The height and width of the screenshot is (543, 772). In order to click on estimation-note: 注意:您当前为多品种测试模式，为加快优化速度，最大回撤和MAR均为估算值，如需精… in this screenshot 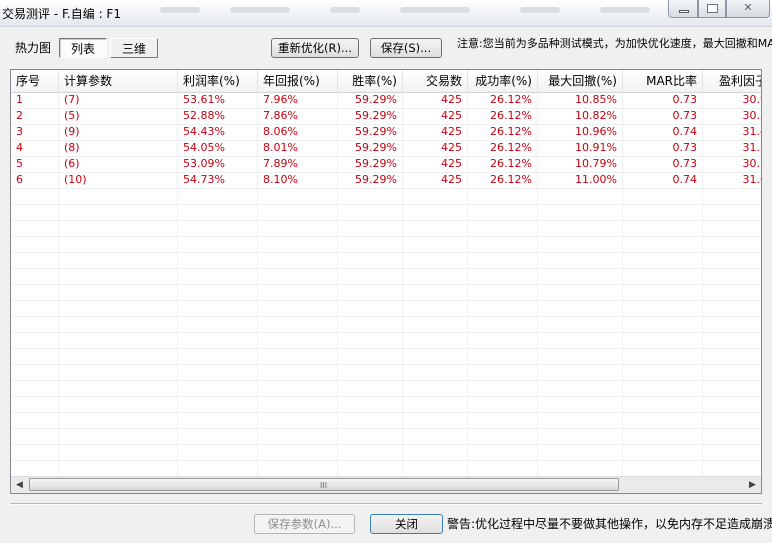, I will do `click(614, 43)`.